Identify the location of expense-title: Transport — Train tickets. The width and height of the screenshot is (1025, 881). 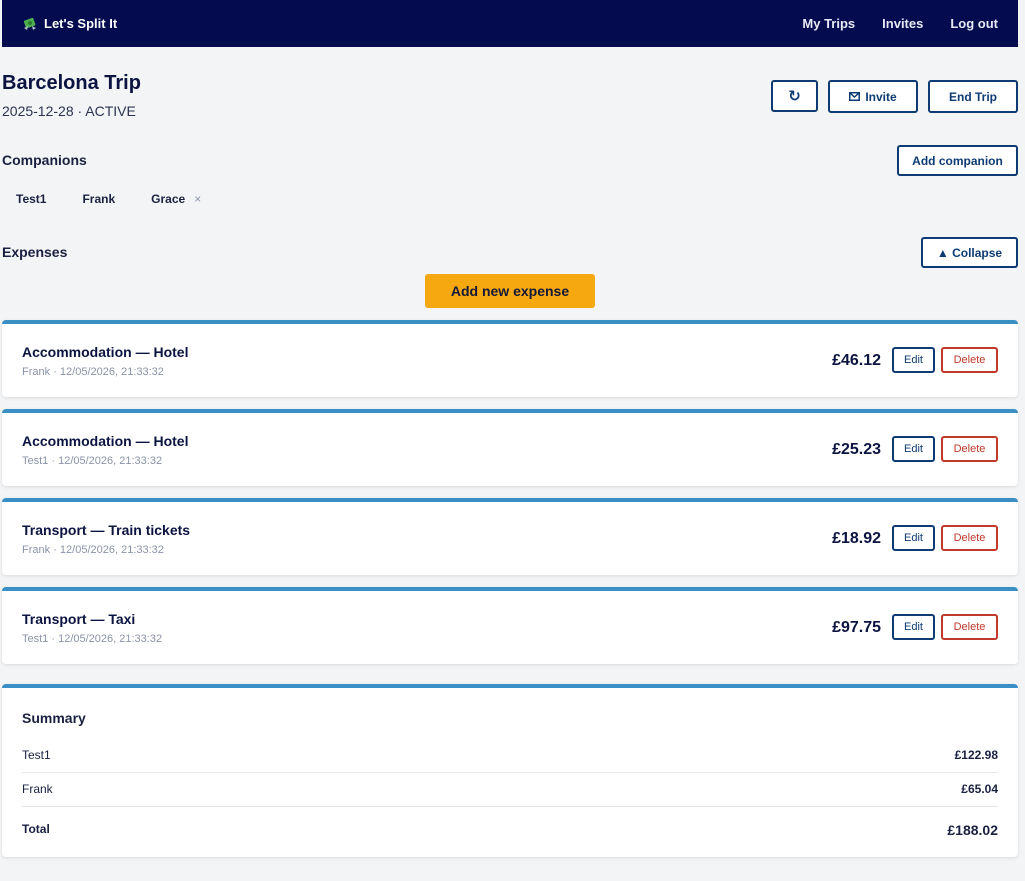
(106, 530).